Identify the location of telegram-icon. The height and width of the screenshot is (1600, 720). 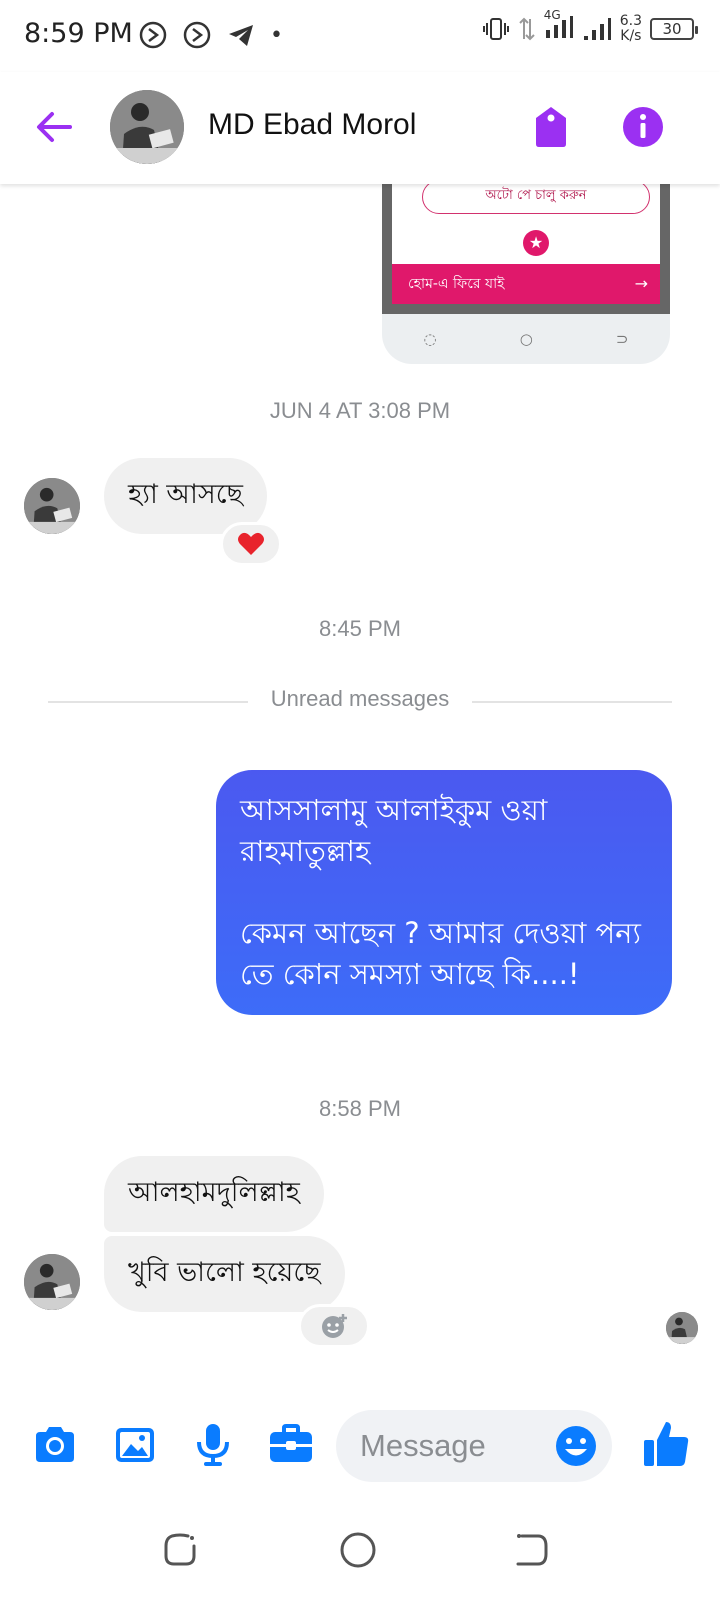
(241, 35).